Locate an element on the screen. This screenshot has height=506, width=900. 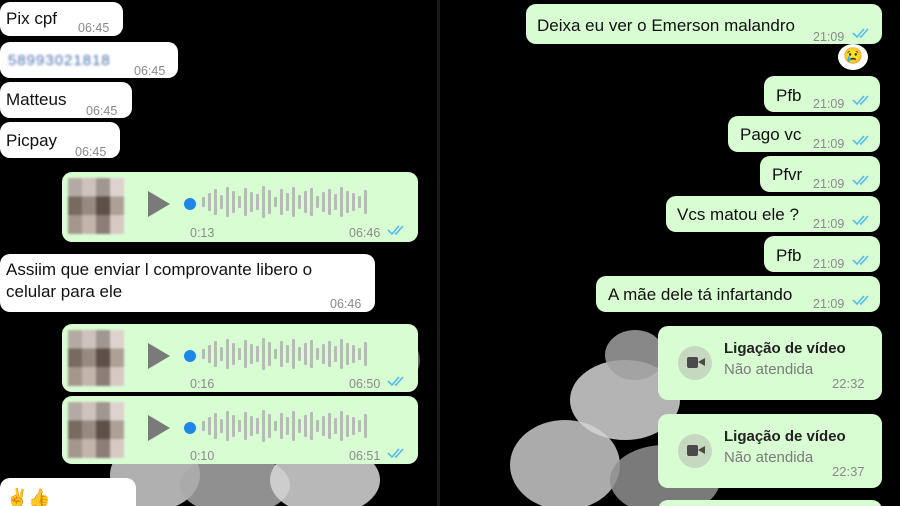
message-bubble: Matteus 06:45 is located at coordinates (66, 100).